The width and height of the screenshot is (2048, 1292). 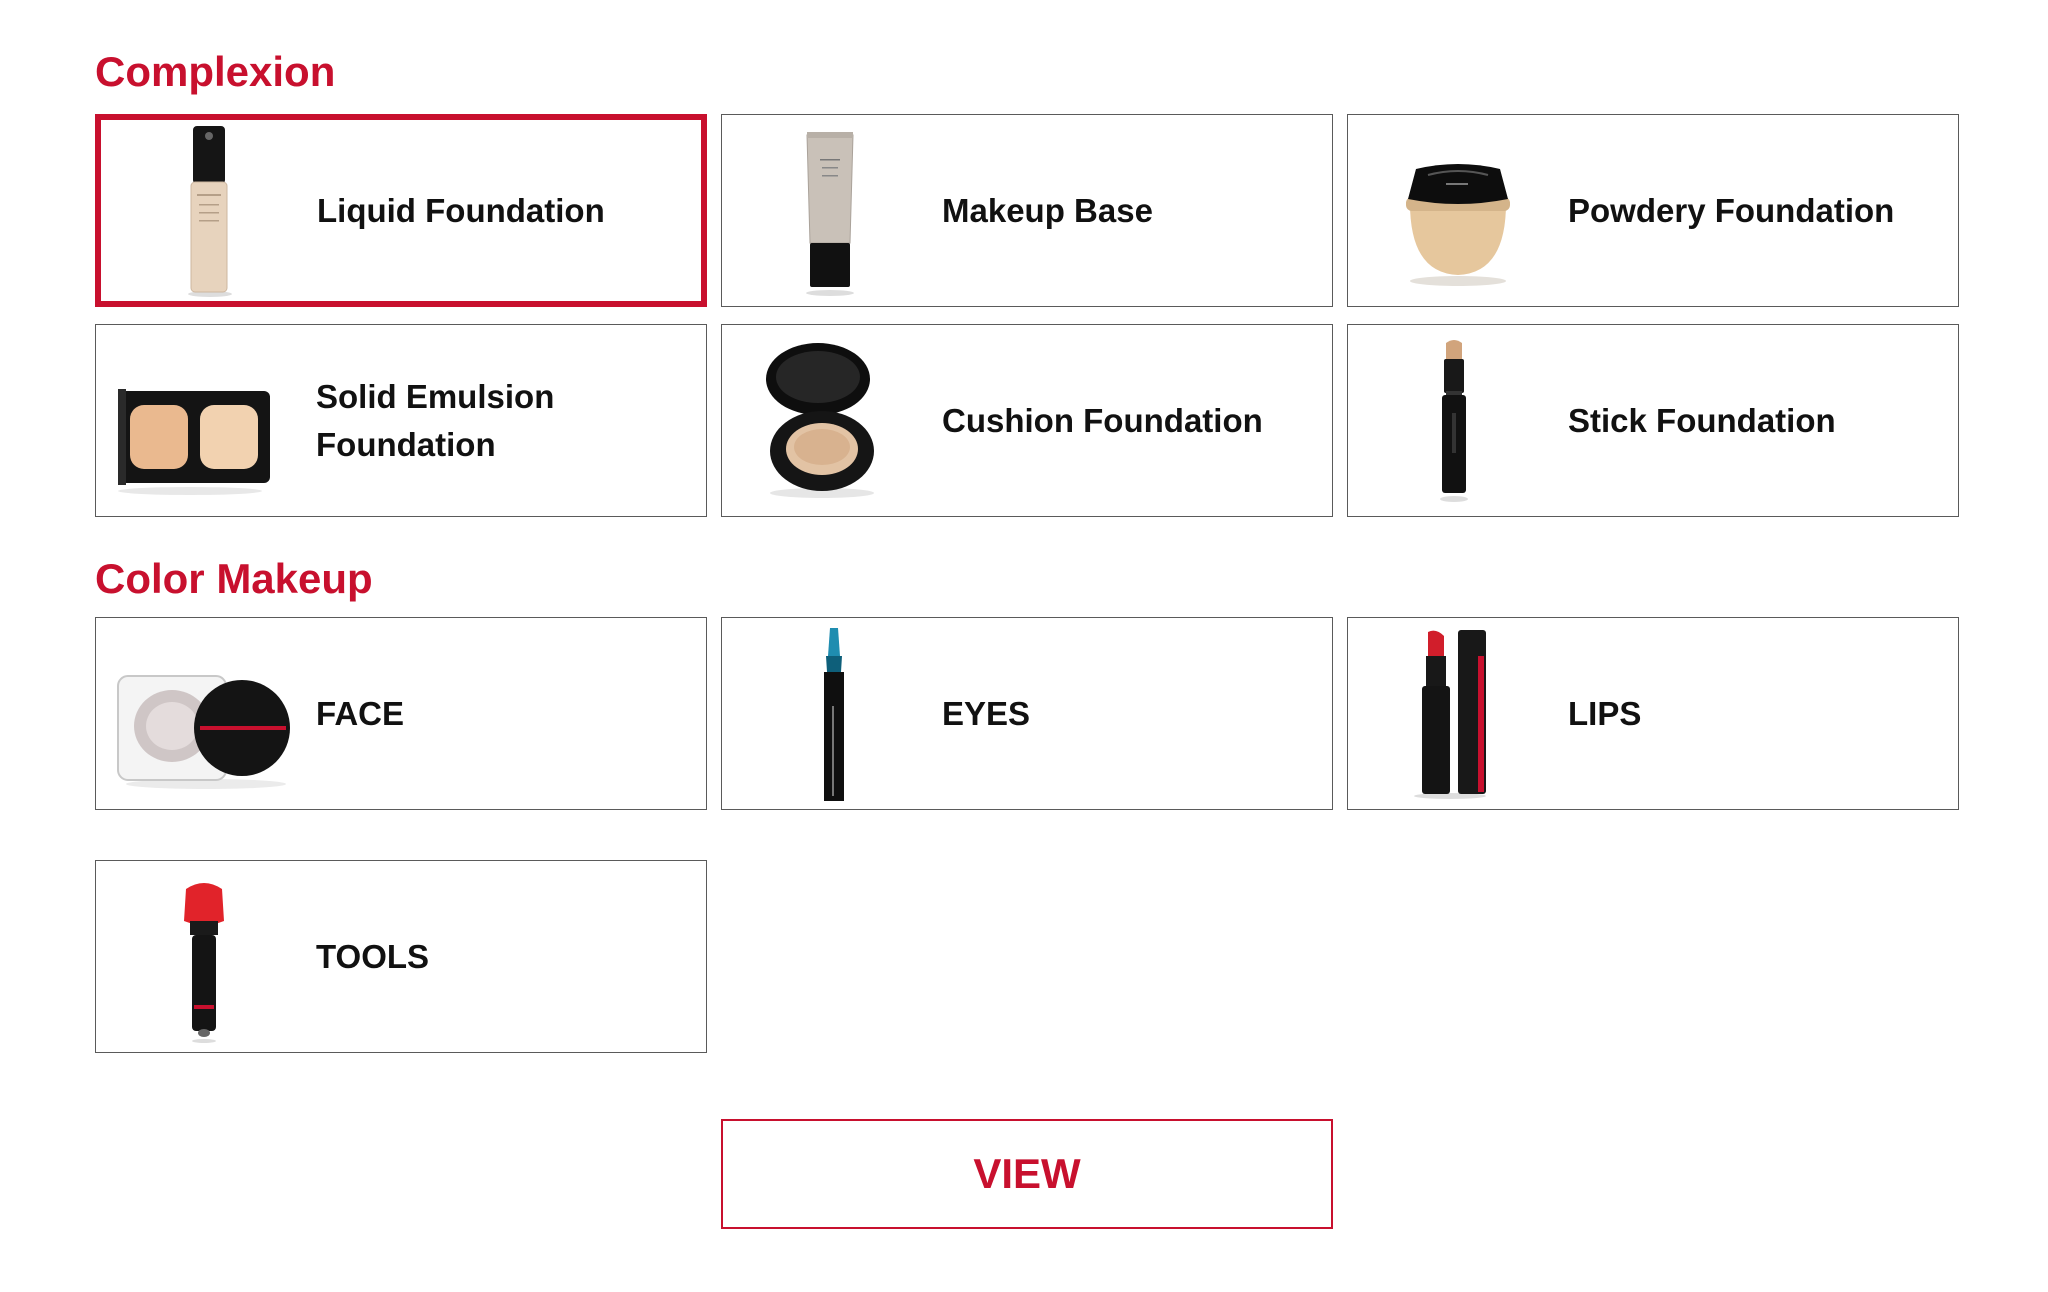 I want to click on category-card-solid-emulsion-foundation: Solid Emulsion Foundation, so click(x=401, y=420).